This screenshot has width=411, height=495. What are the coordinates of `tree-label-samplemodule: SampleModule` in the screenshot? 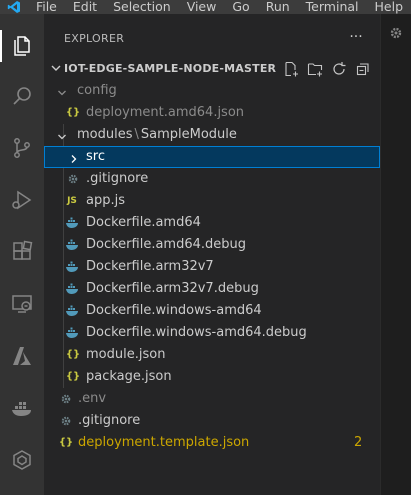 It's located at (188, 134).